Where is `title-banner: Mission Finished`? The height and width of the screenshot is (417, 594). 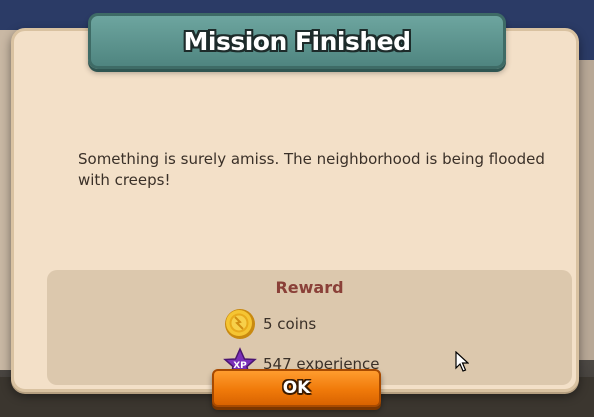
title-banner: Mission Finished is located at coordinates (297, 41).